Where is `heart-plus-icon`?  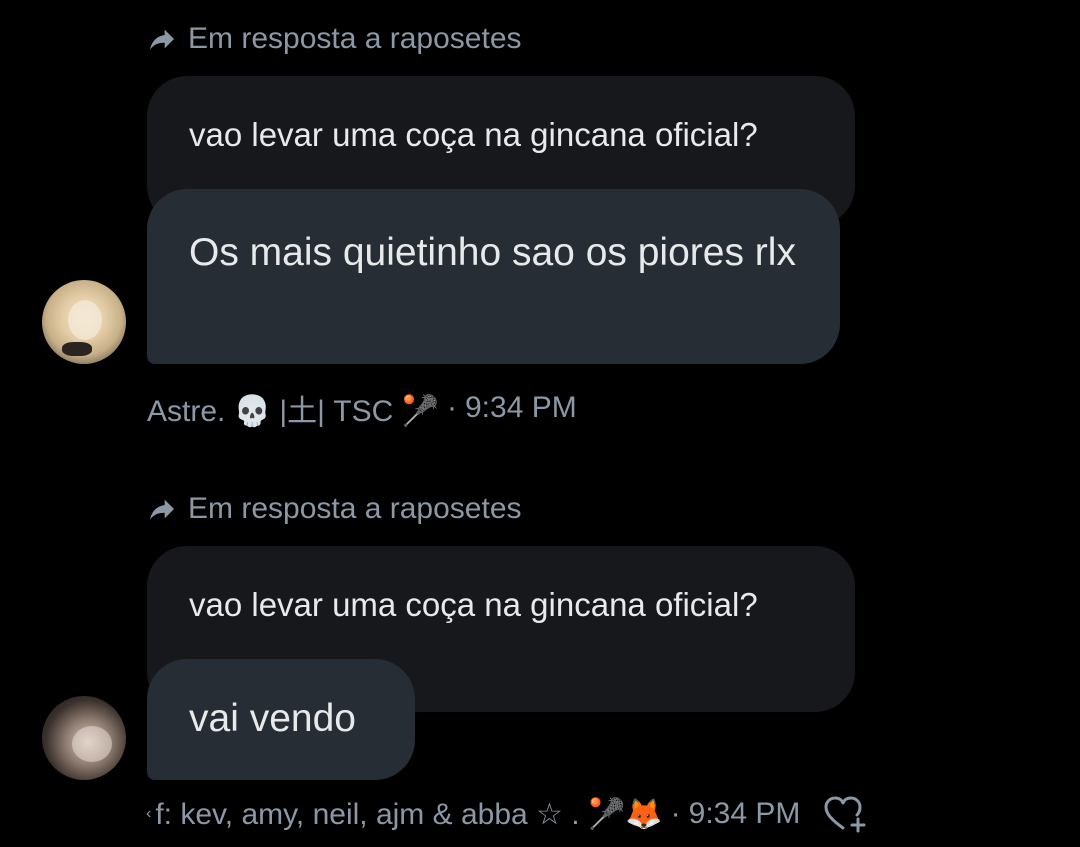 heart-plus-icon is located at coordinates (834, 814).